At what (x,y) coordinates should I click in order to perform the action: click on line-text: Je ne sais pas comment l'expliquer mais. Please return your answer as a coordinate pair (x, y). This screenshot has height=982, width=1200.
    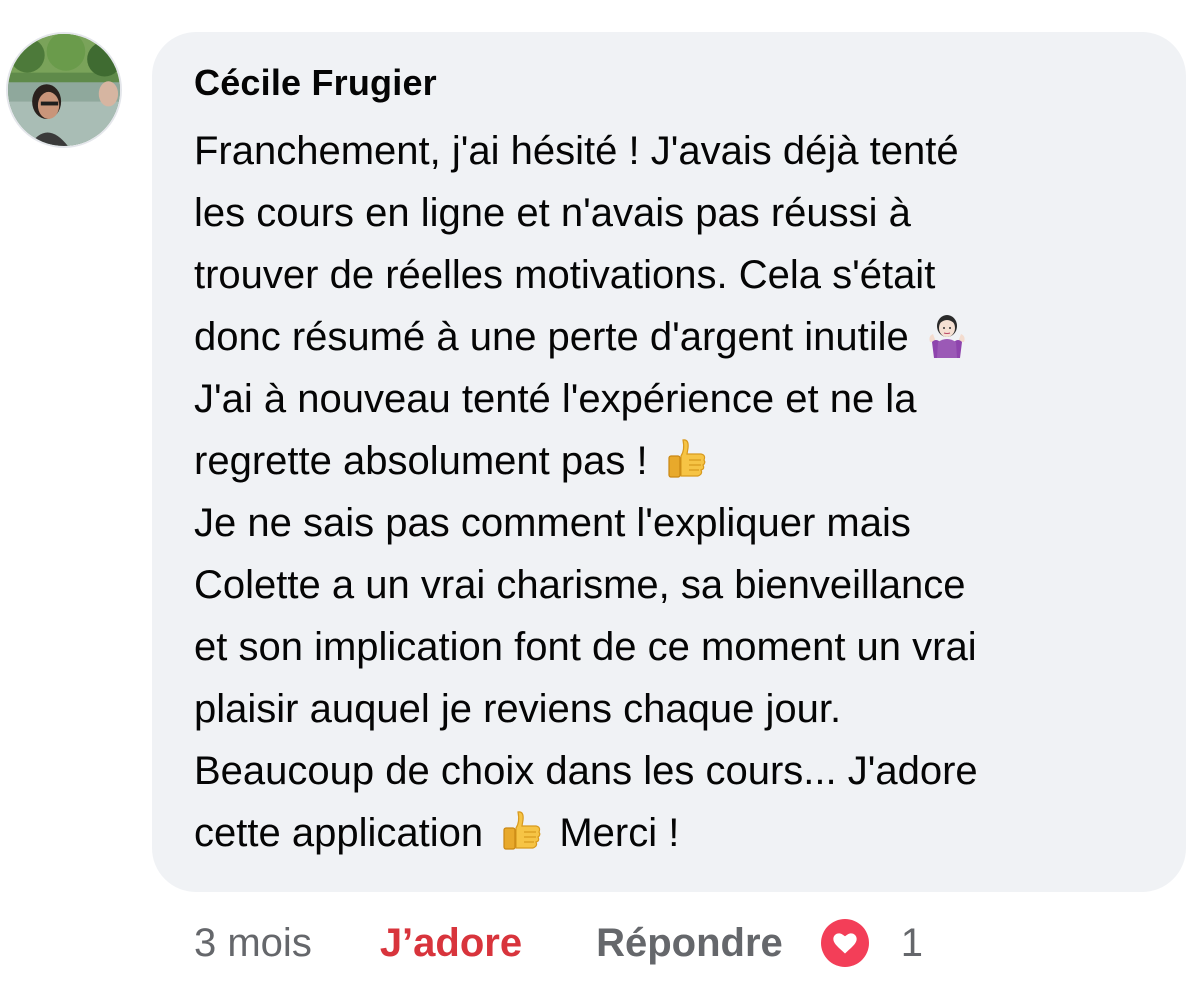
    Looking at the image, I should click on (552, 523).